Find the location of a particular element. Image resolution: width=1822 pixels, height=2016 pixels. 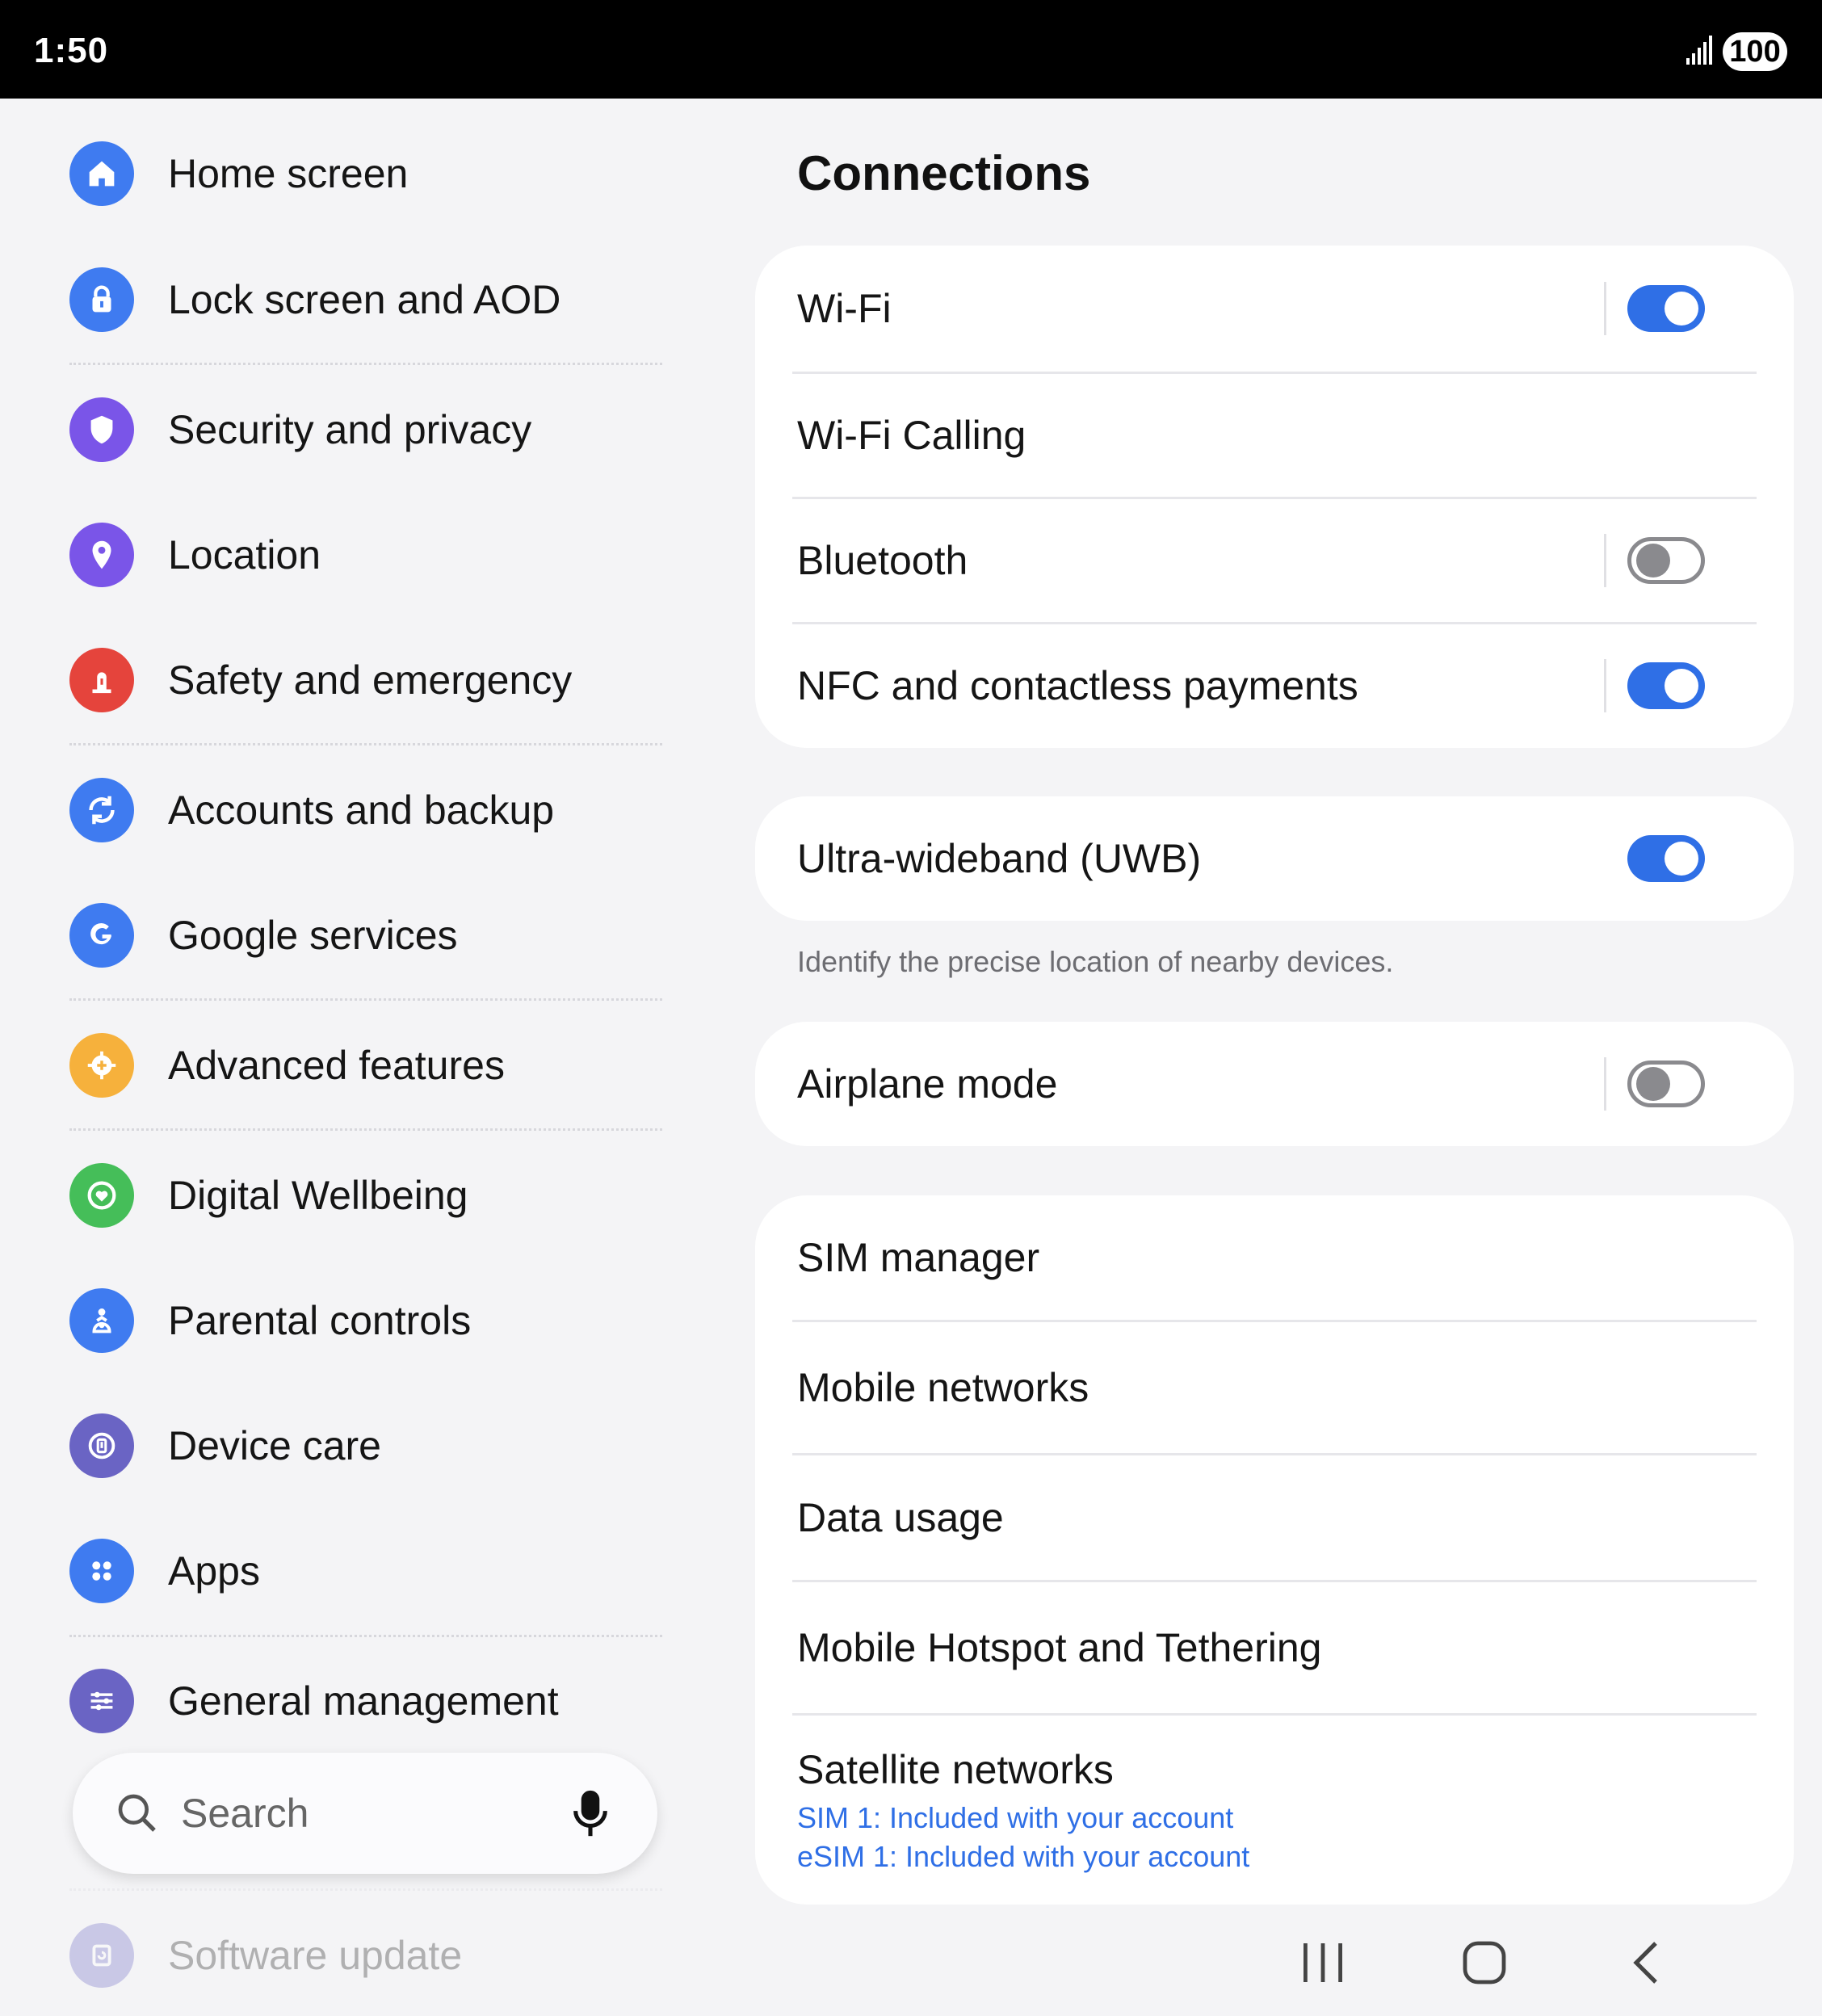

hotspot-row: Mobile Hotspot and Tethering is located at coordinates (1277, 1647).